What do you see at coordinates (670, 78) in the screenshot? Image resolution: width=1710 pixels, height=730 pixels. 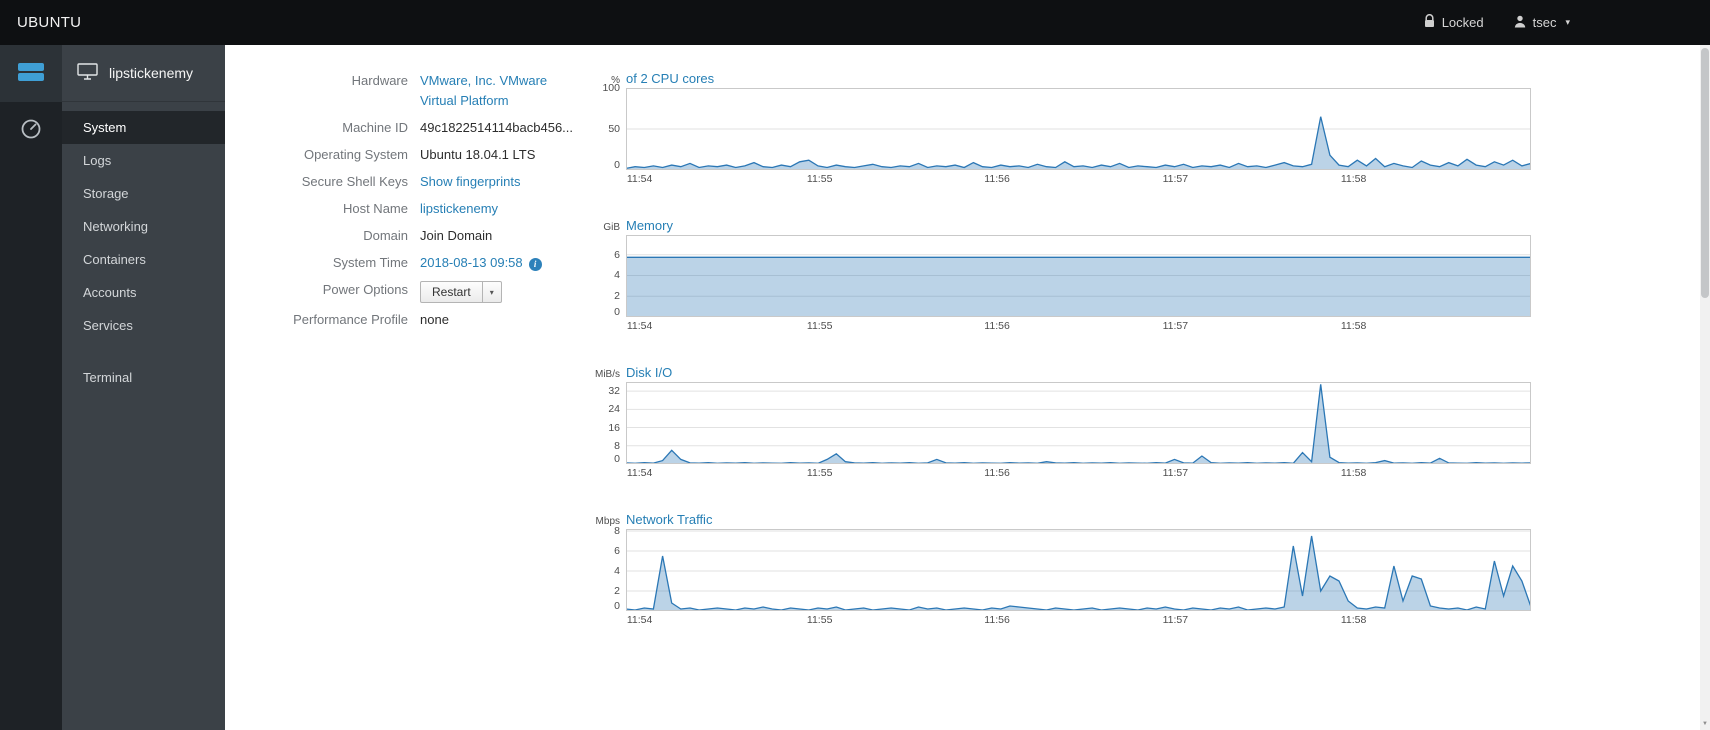 I see `chart-cpu-title: of 2 CPU cores` at bounding box center [670, 78].